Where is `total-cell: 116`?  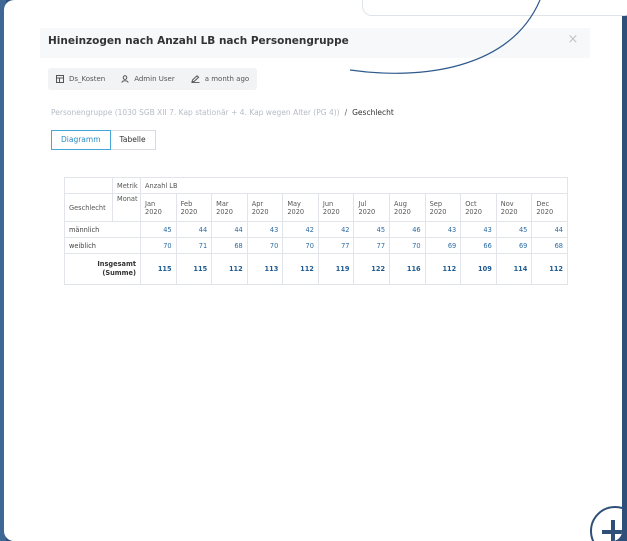
total-cell: 116 is located at coordinates (407, 269).